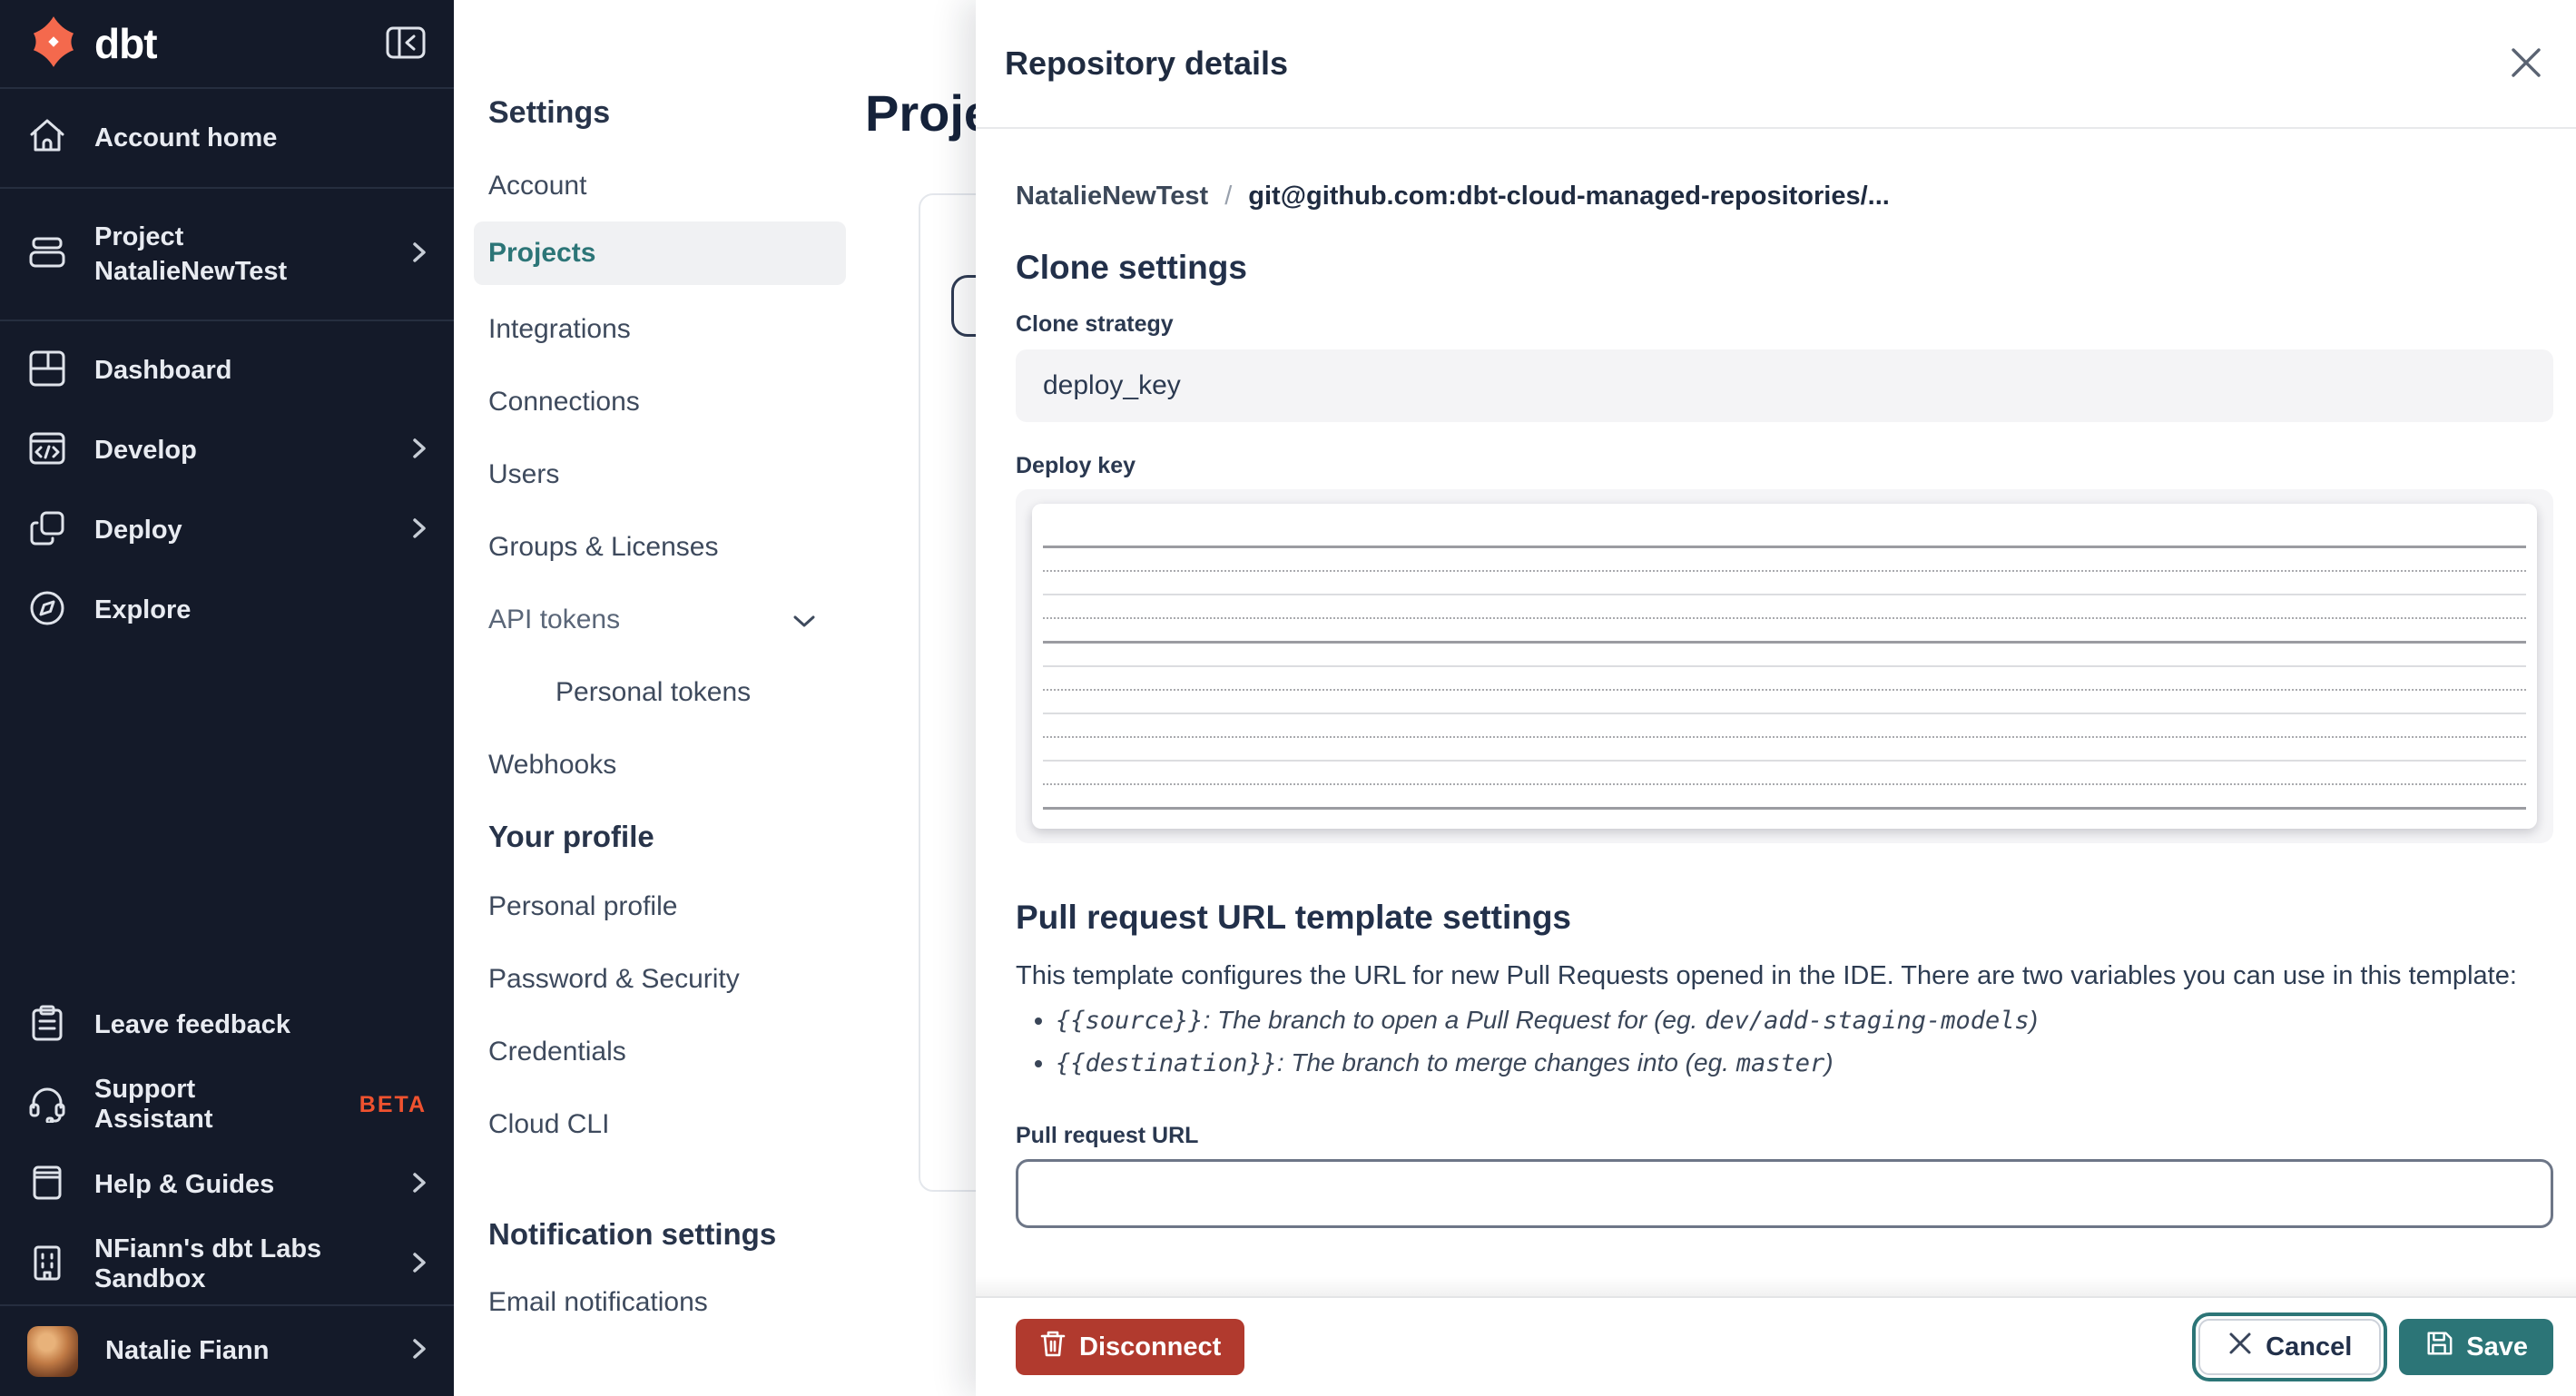 This screenshot has height=1396, width=2576. I want to click on sidebar-header: dbt, so click(227, 44).